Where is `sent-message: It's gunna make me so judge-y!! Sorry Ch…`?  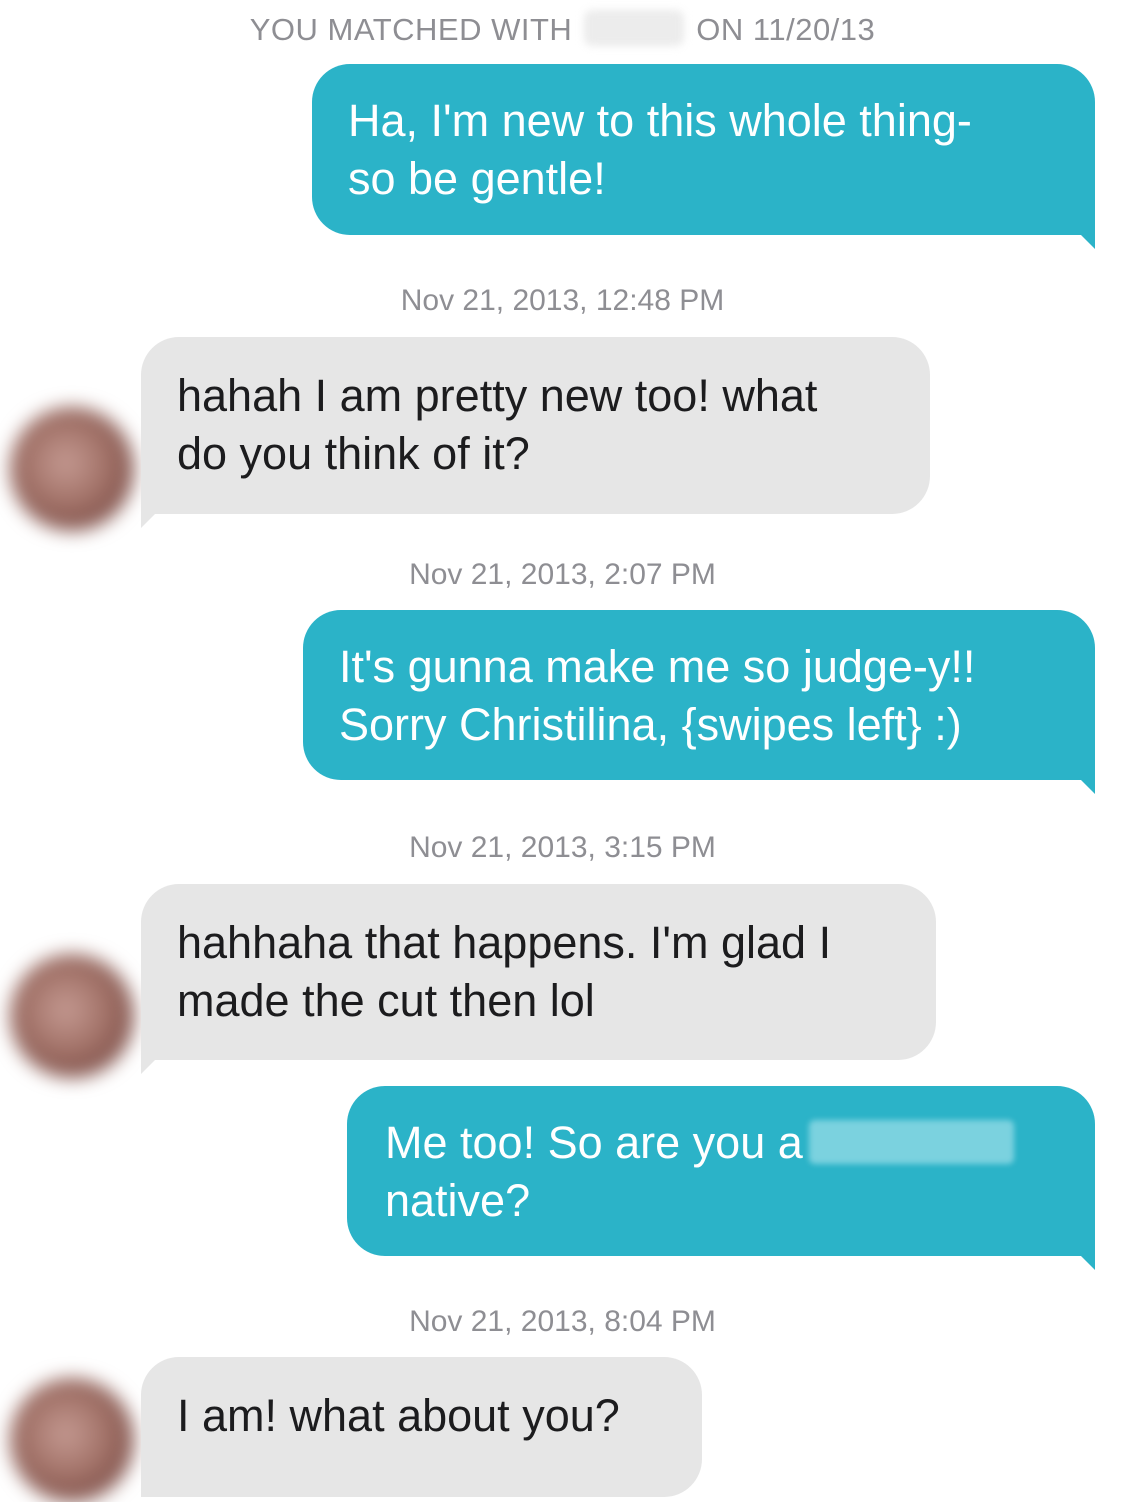 sent-message: It's gunna make me so judge-y!! Sorry Ch… is located at coordinates (699, 695).